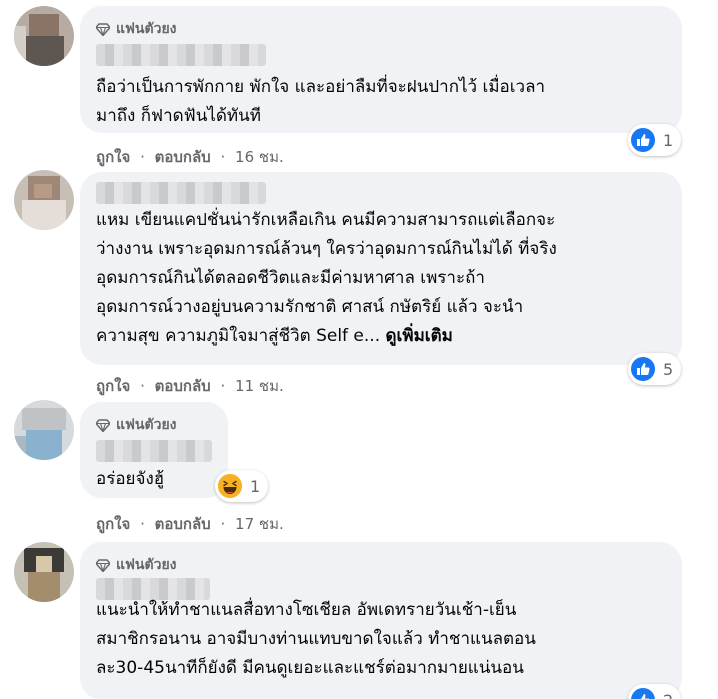 The height and width of the screenshot is (699, 718). Describe the element at coordinates (259, 524) in the screenshot. I see `timestamp: 17 ชม.` at that location.